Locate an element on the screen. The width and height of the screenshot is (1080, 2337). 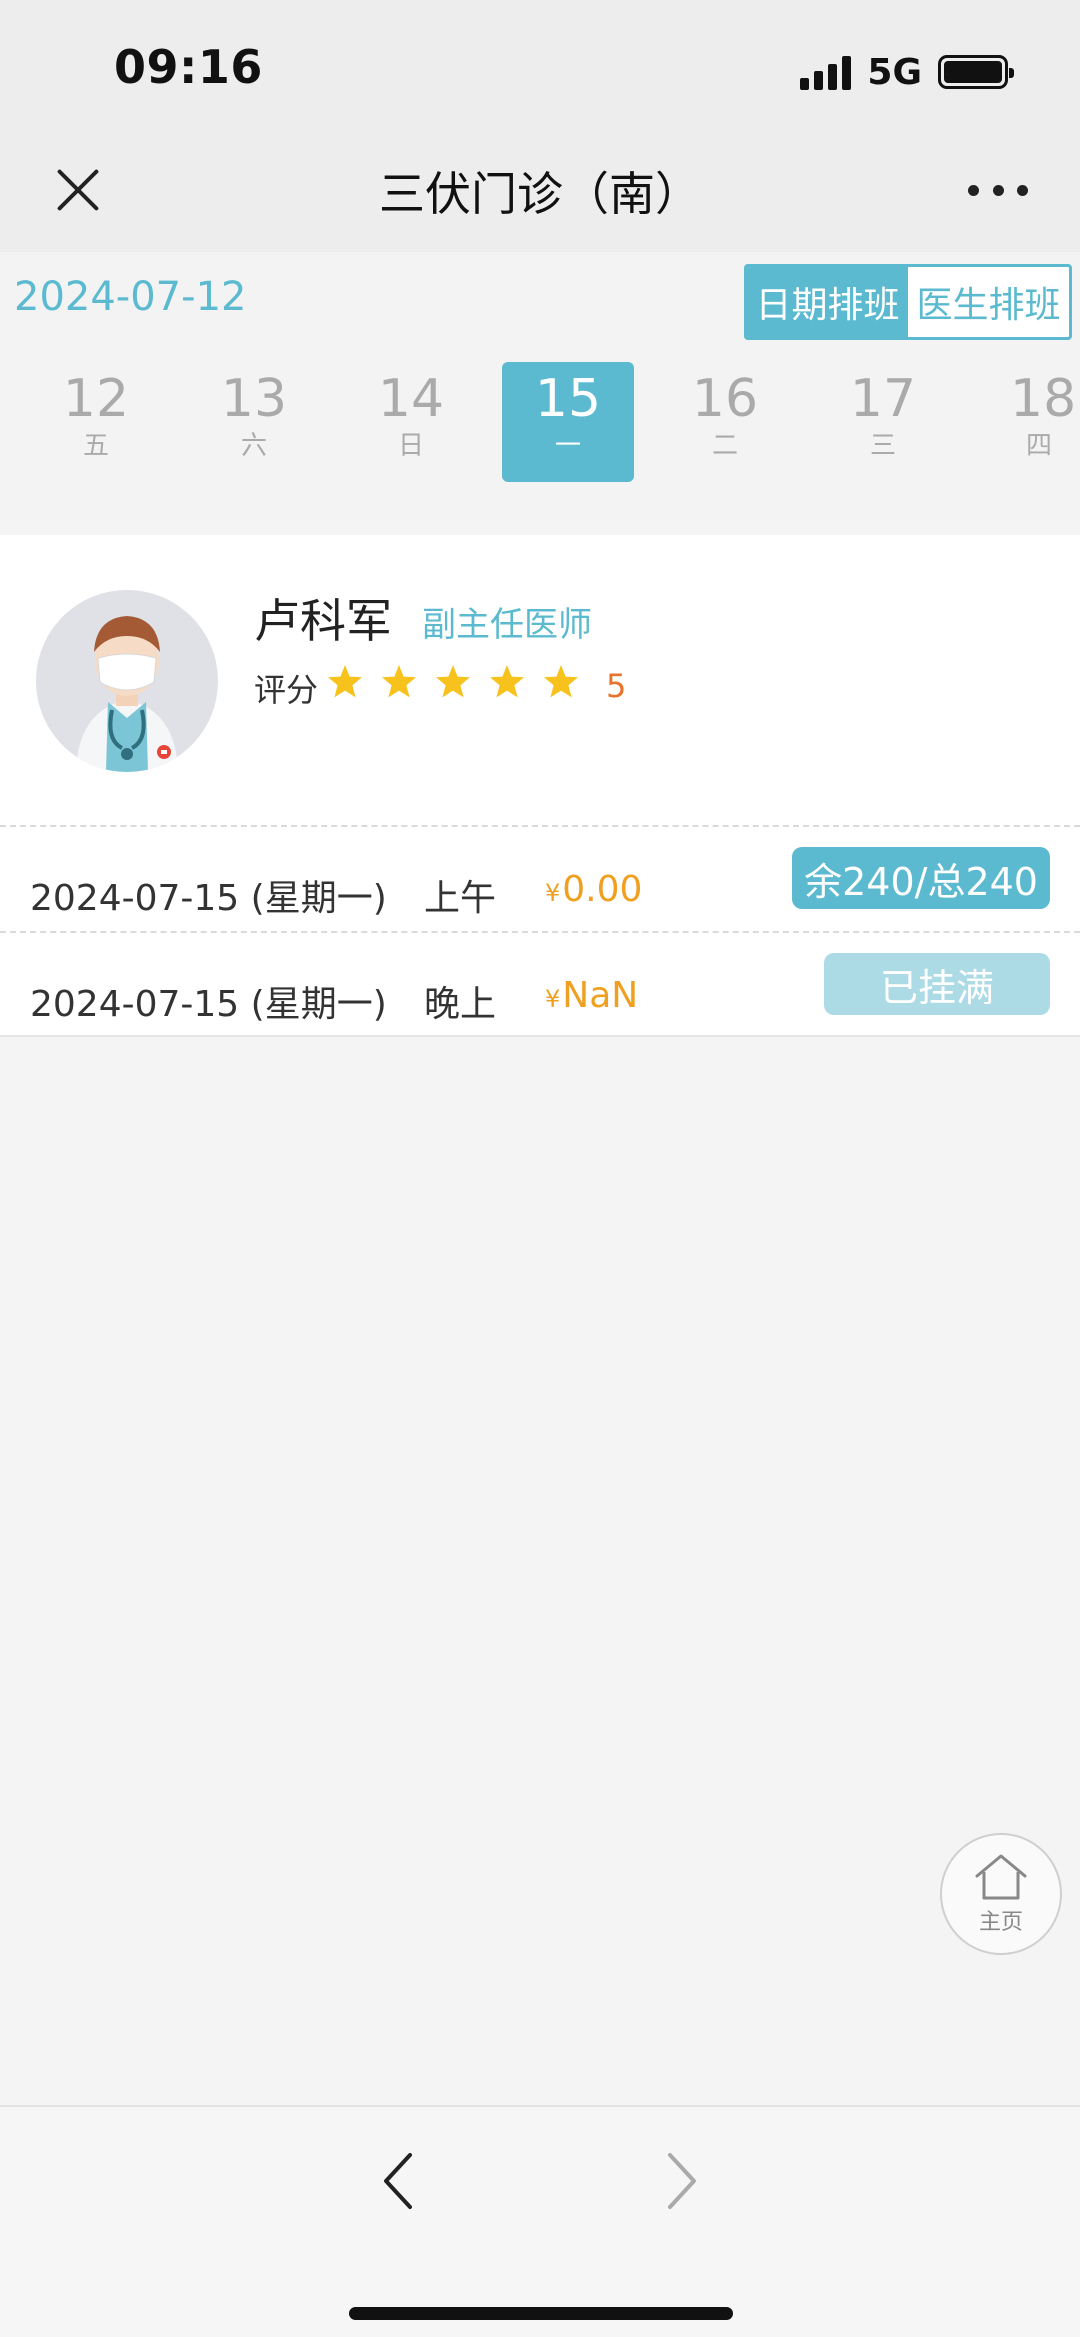
more-options-button is located at coordinates (998, 190).